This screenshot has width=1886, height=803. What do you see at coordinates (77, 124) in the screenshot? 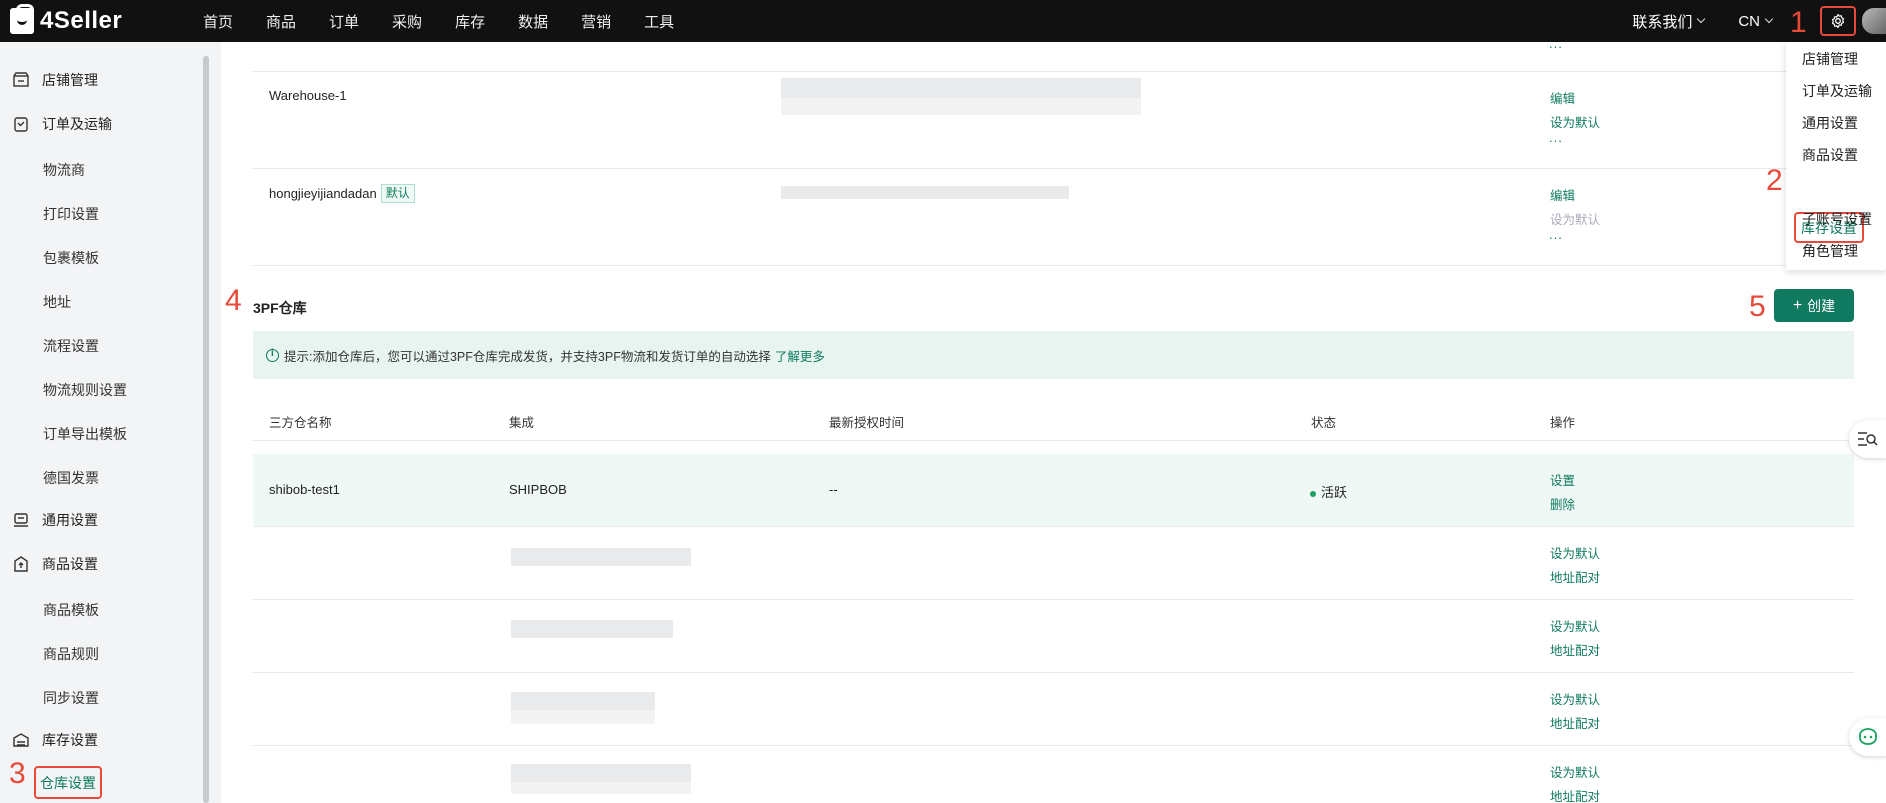
I see `sidebar-item-label: 订单及运输` at bounding box center [77, 124].